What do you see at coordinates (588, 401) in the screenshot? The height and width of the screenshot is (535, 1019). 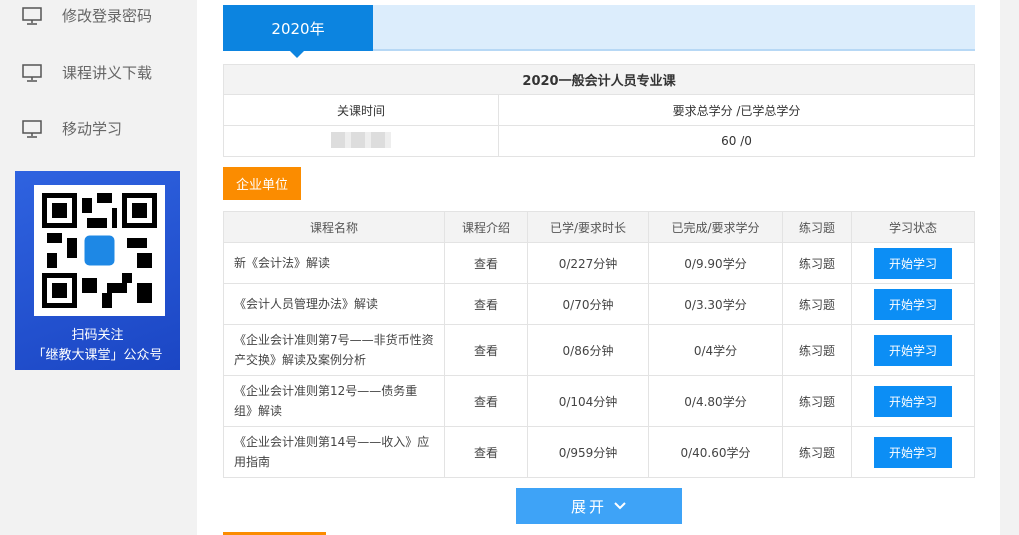 I see `time-progress: 0/104分钟` at bounding box center [588, 401].